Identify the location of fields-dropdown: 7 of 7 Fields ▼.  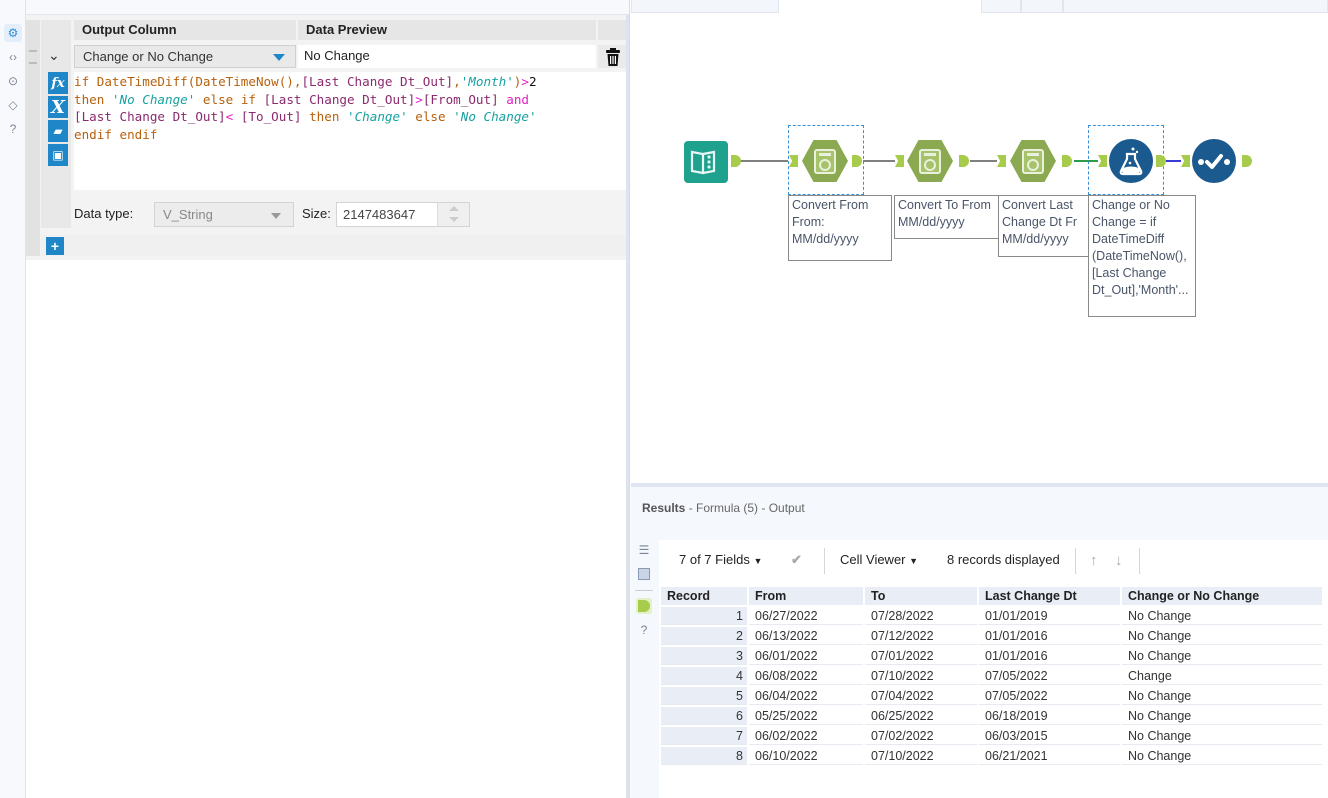
(720, 559).